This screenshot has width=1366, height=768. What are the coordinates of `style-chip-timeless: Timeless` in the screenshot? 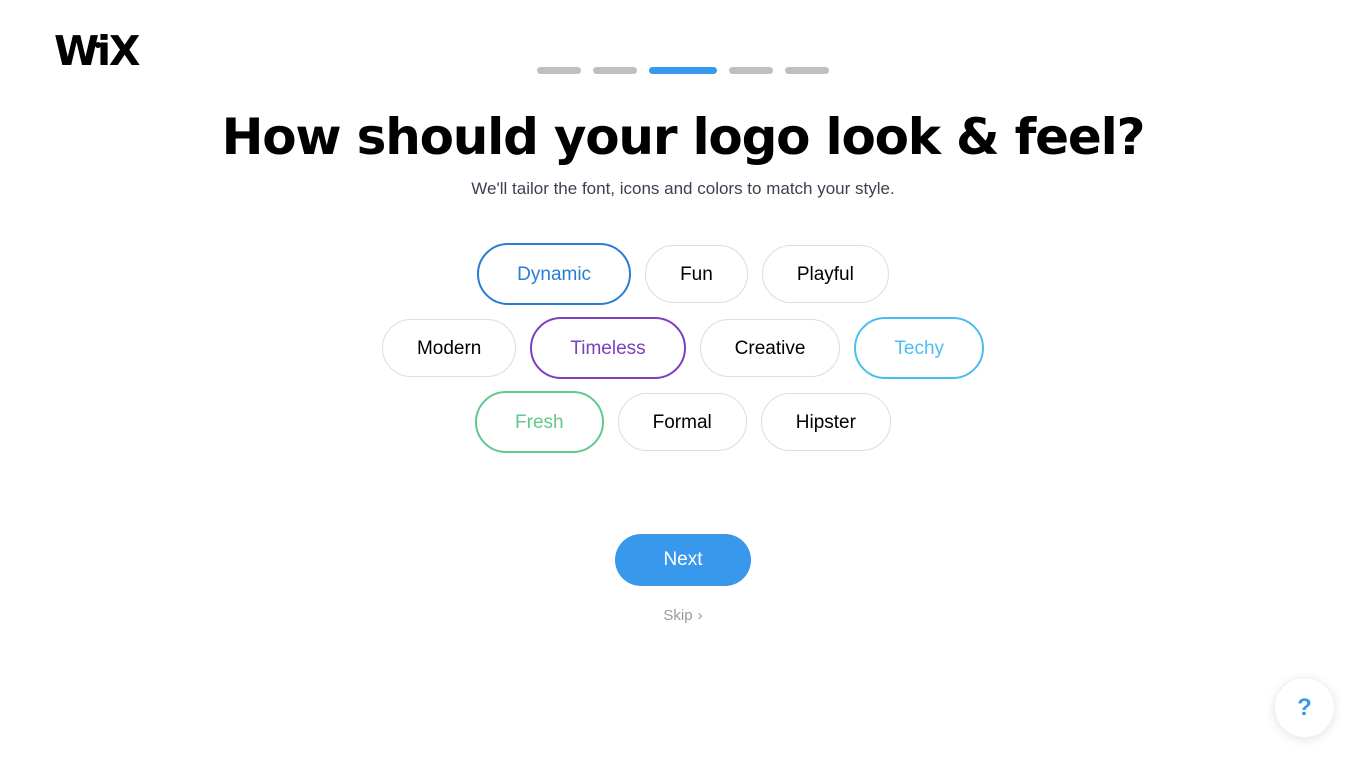 It's located at (608, 348).